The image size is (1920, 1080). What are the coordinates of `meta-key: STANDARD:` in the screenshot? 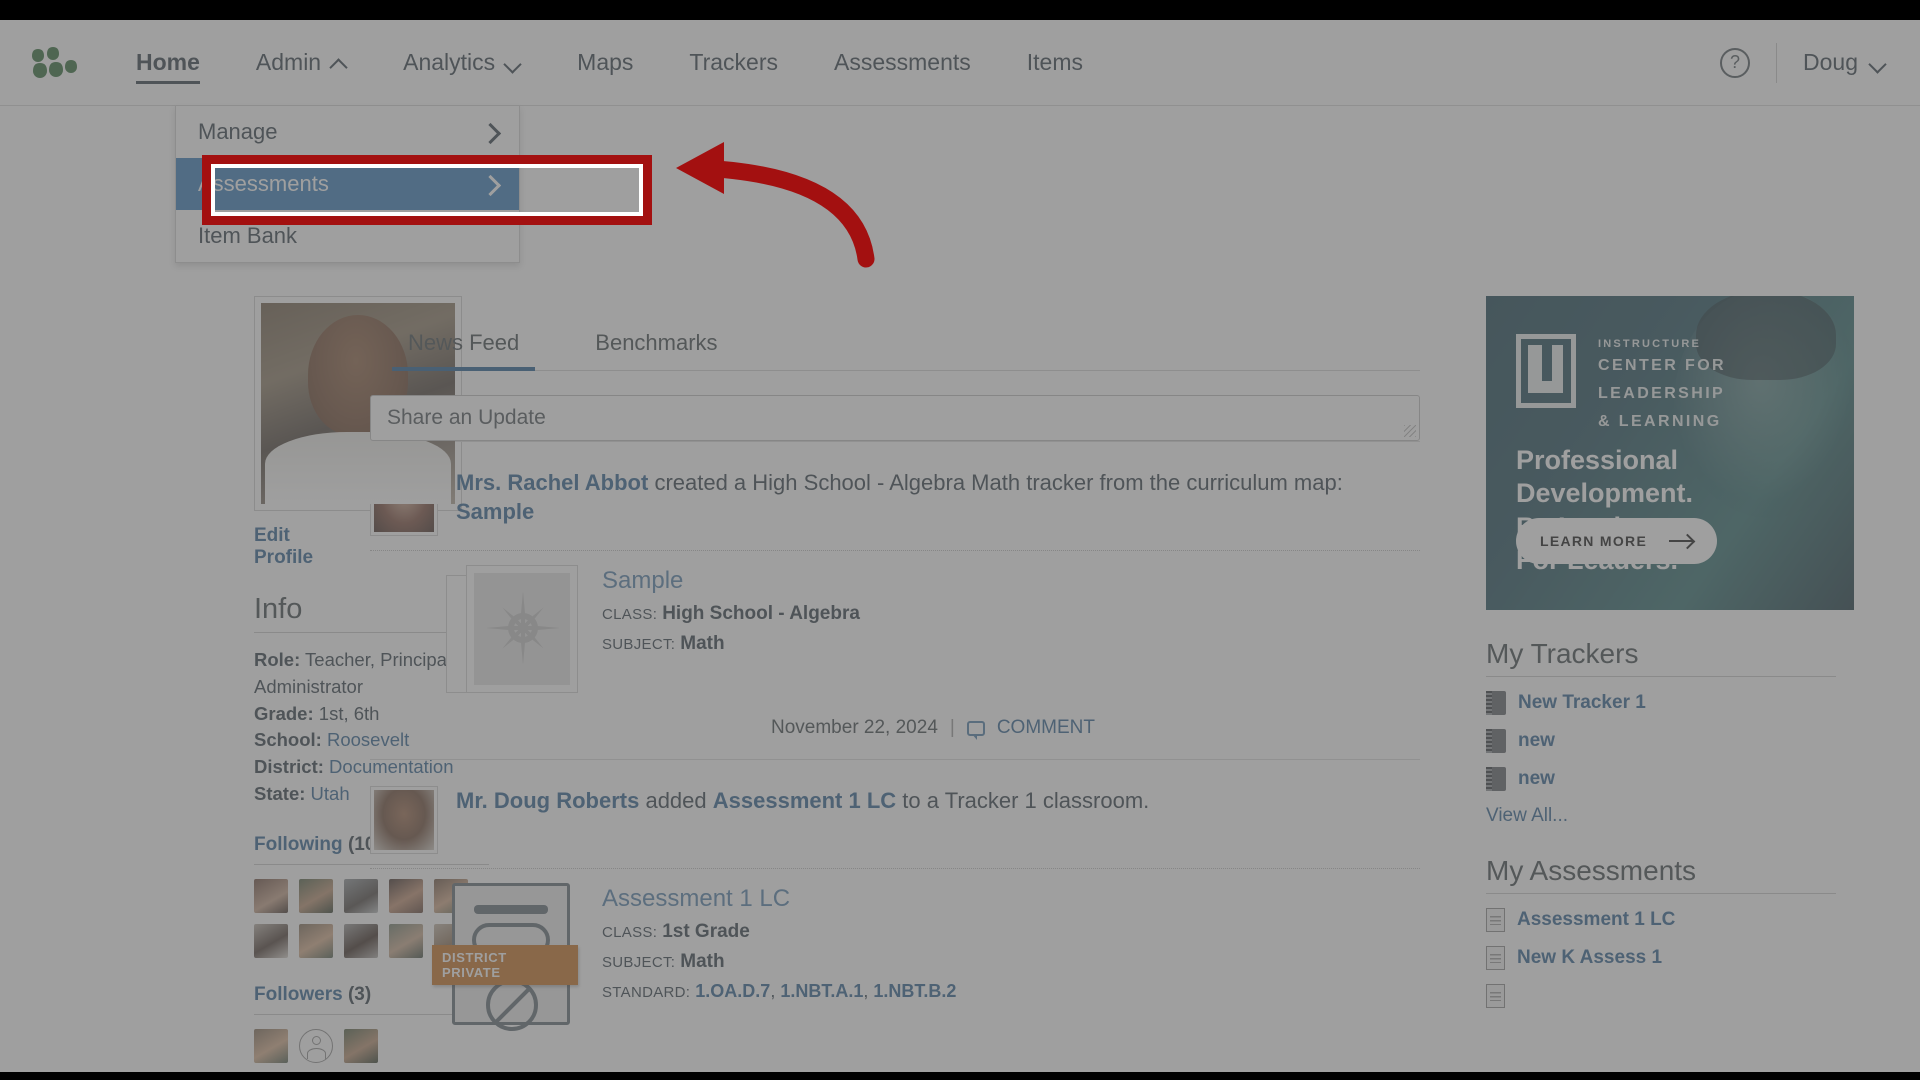 It's located at (646, 992).